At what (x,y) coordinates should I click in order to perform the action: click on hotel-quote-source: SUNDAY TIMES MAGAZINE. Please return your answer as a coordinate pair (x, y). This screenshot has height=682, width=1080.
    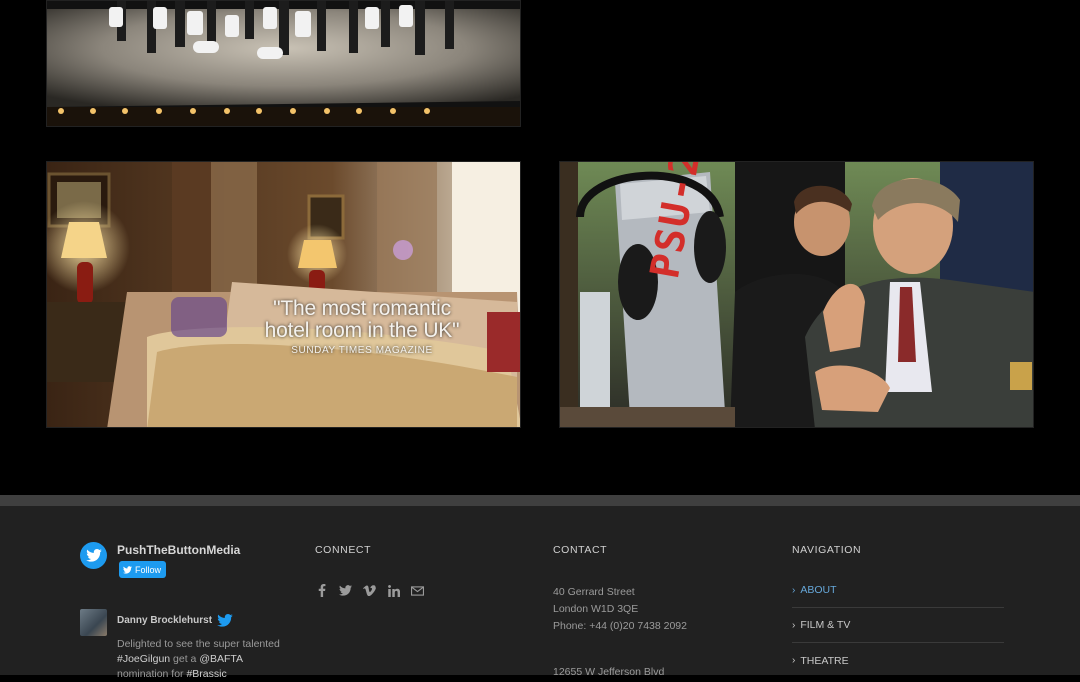
    Looking at the image, I should click on (362, 350).